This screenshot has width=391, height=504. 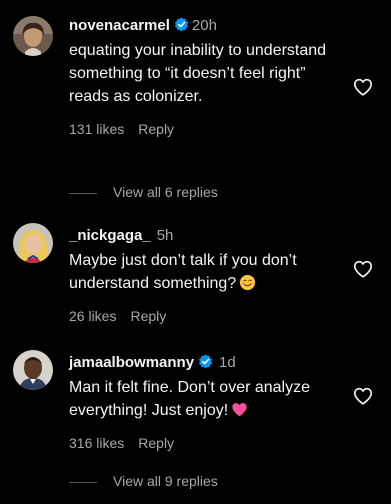 What do you see at coordinates (248, 282) in the screenshot?
I see `smiling-face-emoji` at bounding box center [248, 282].